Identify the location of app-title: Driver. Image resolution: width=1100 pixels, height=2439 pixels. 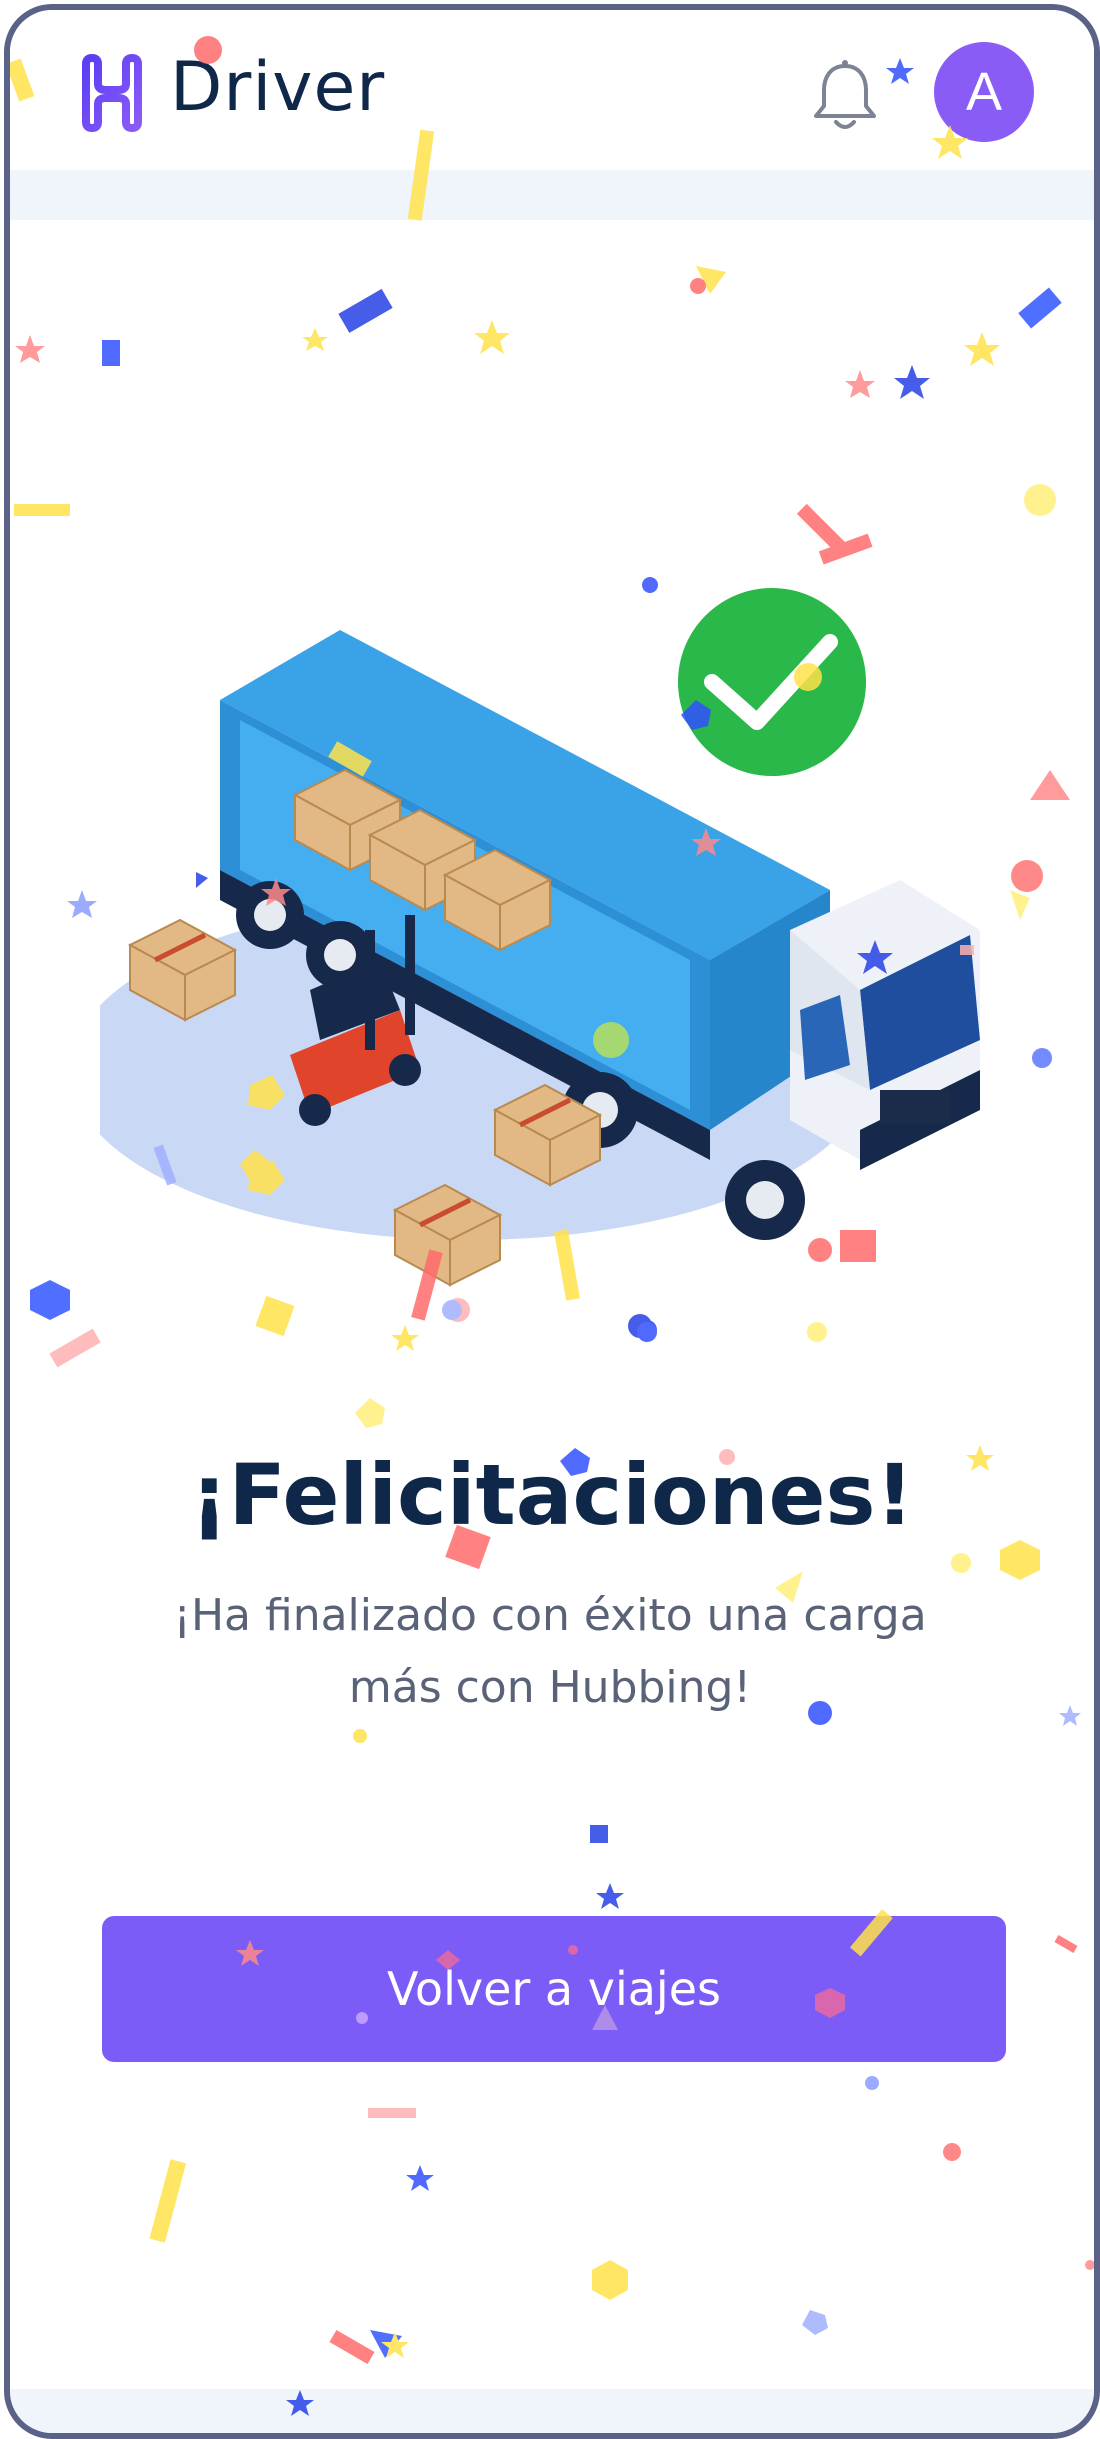
(278, 87).